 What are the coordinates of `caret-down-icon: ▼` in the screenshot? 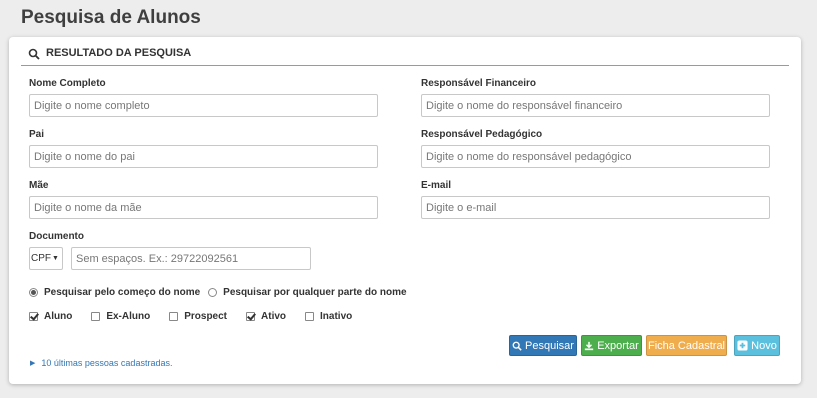 It's located at (55, 258).